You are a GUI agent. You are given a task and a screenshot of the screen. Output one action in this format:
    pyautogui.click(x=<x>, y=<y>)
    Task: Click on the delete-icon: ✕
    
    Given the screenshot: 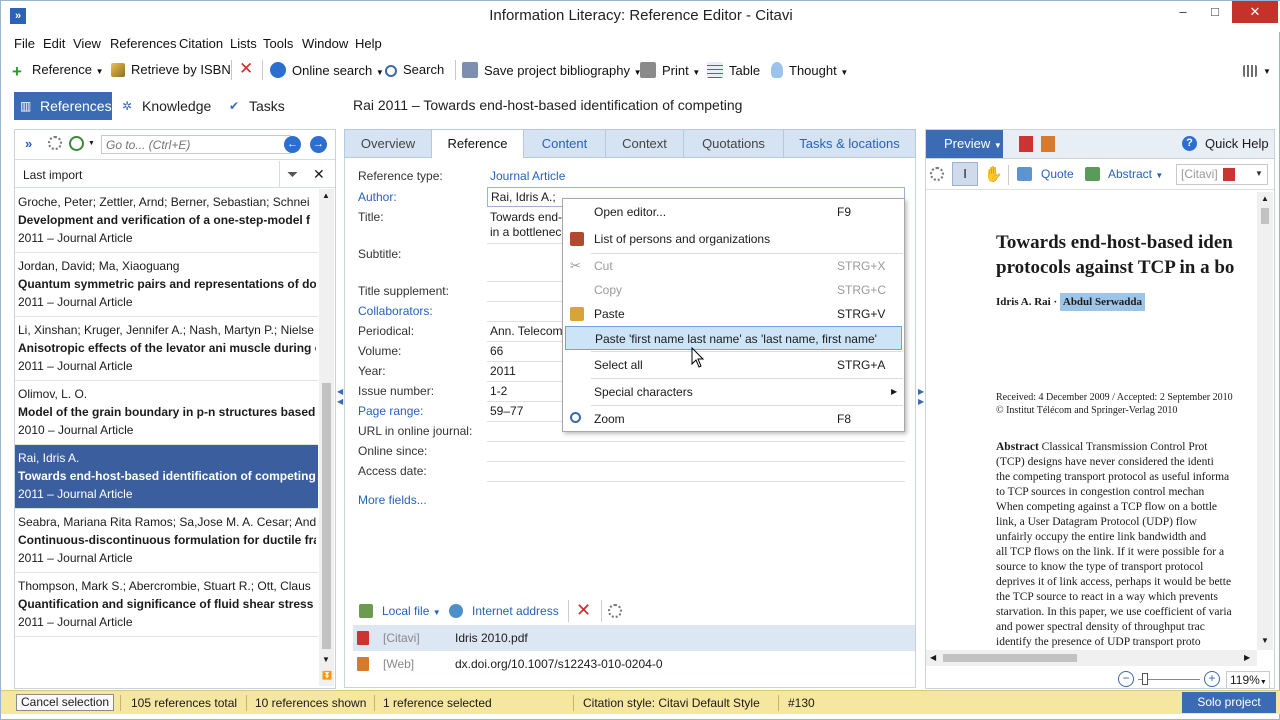 What is the action you would take?
    pyautogui.click(x=246, y=69)
    